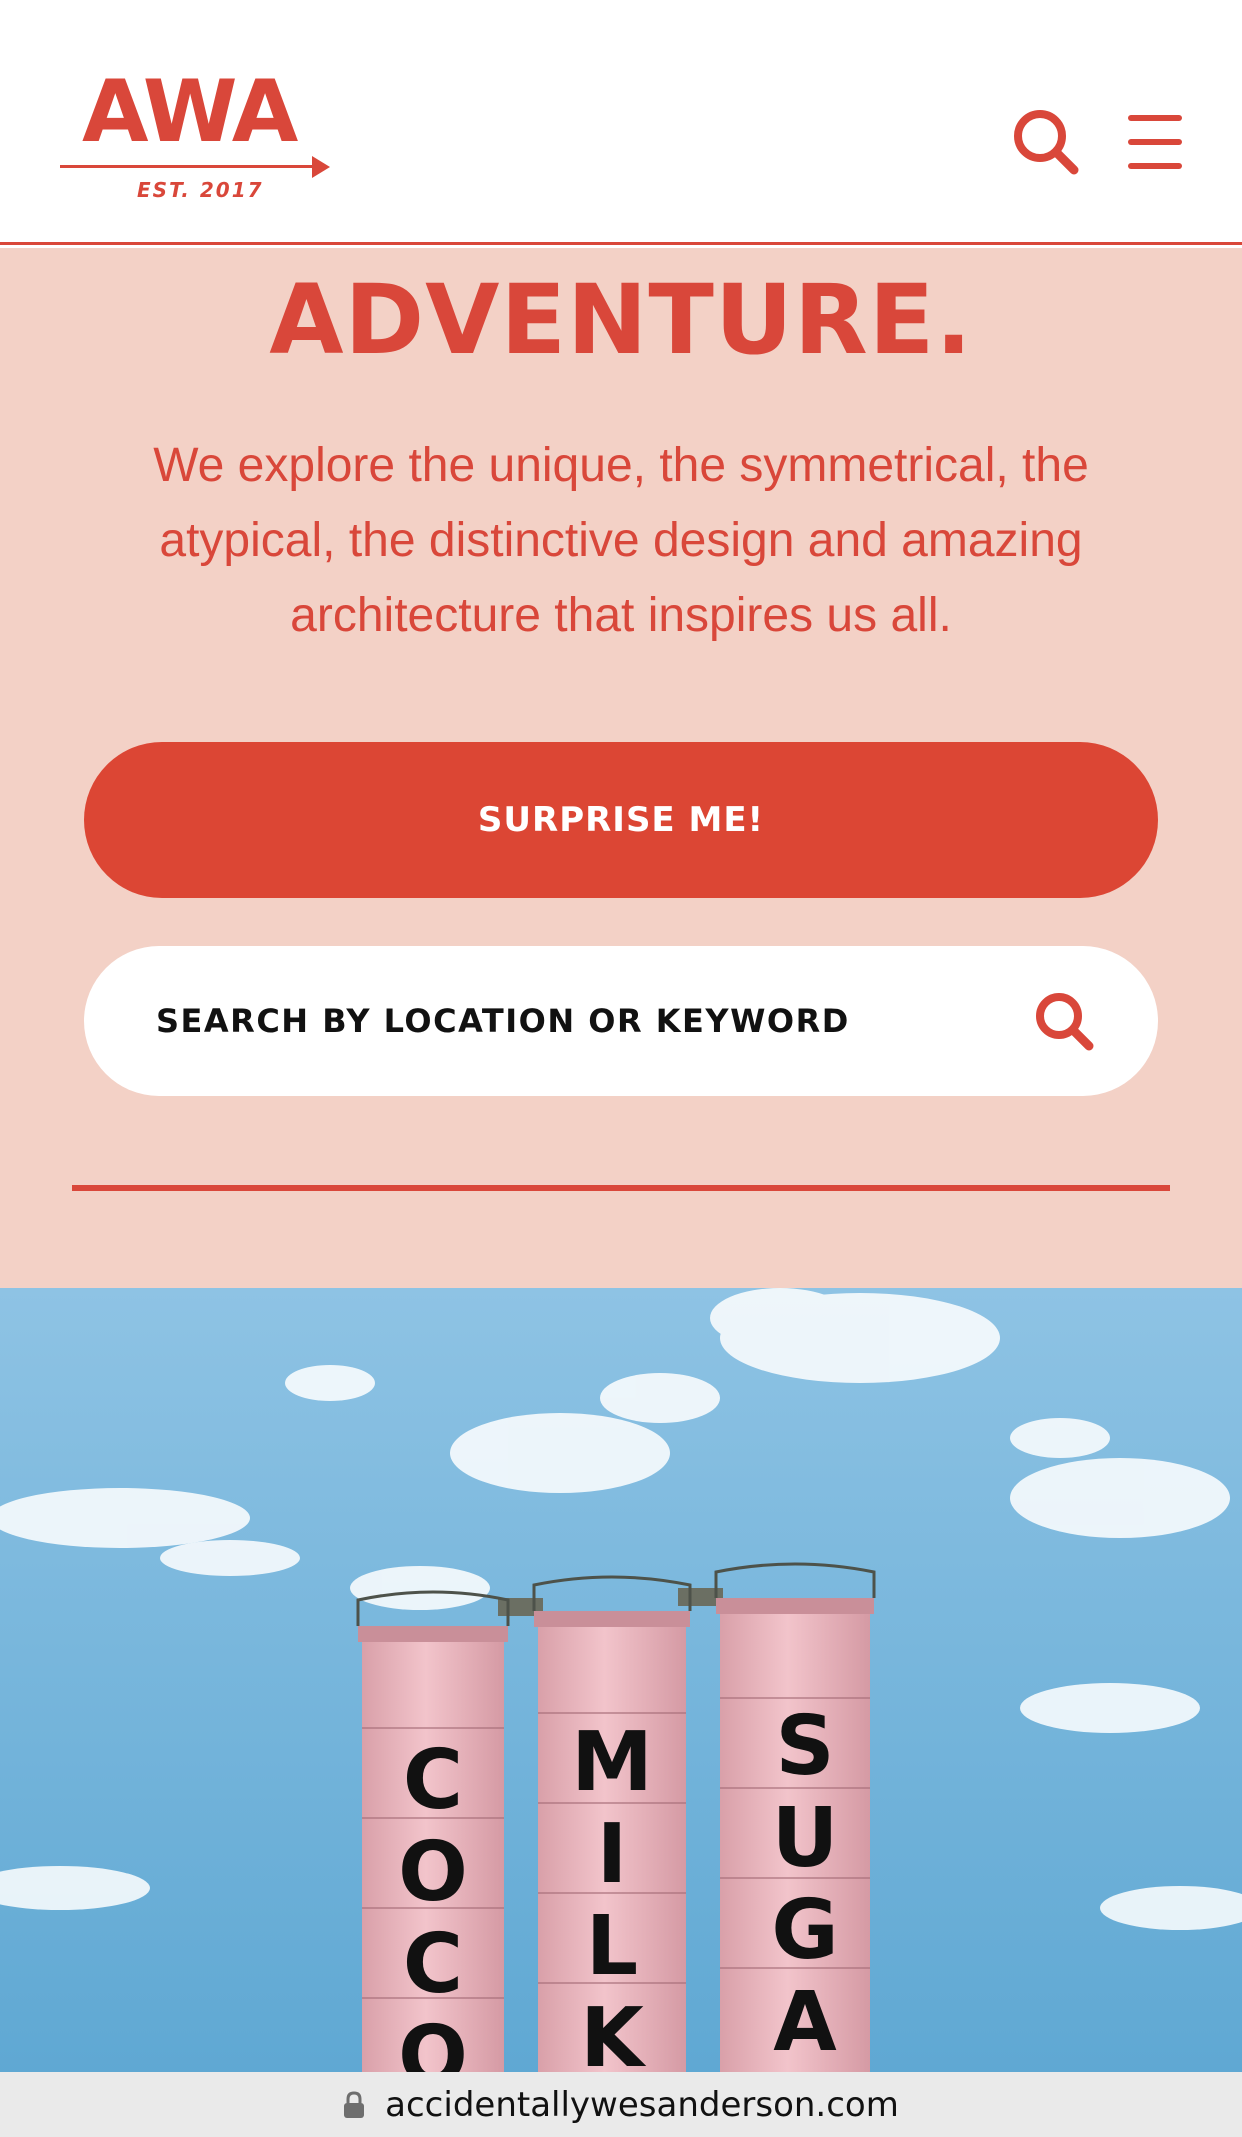 The width and height of the screenshot is (1242, 2137). Describe the element at coordinates (200, 190) in the screenshot. I see `logo-established: EST. 2017` at that location.